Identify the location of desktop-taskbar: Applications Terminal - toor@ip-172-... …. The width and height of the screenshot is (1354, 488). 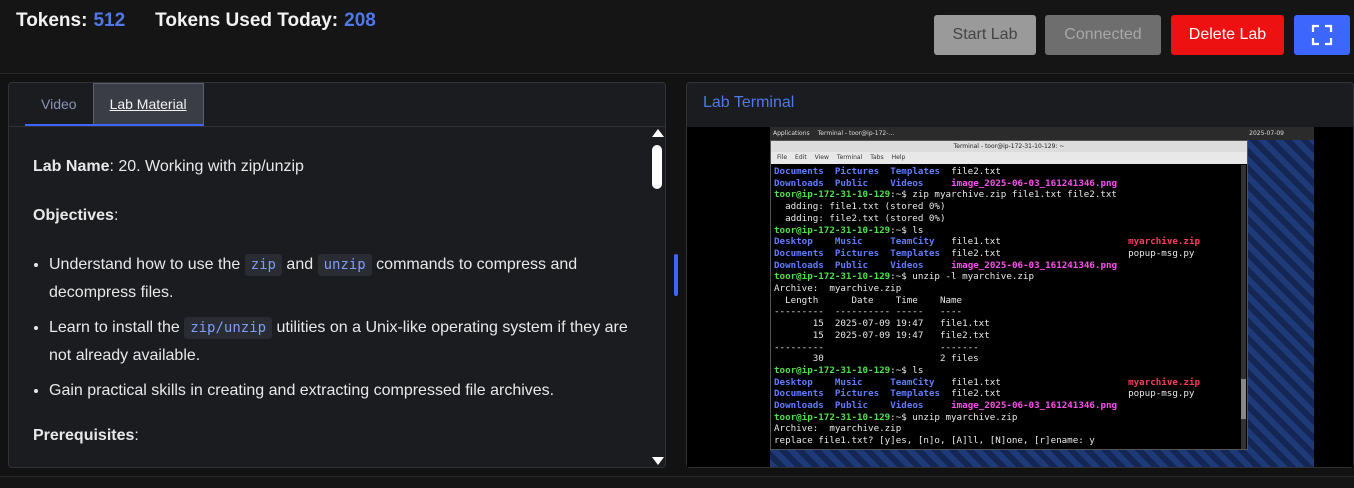
(1042, 133).